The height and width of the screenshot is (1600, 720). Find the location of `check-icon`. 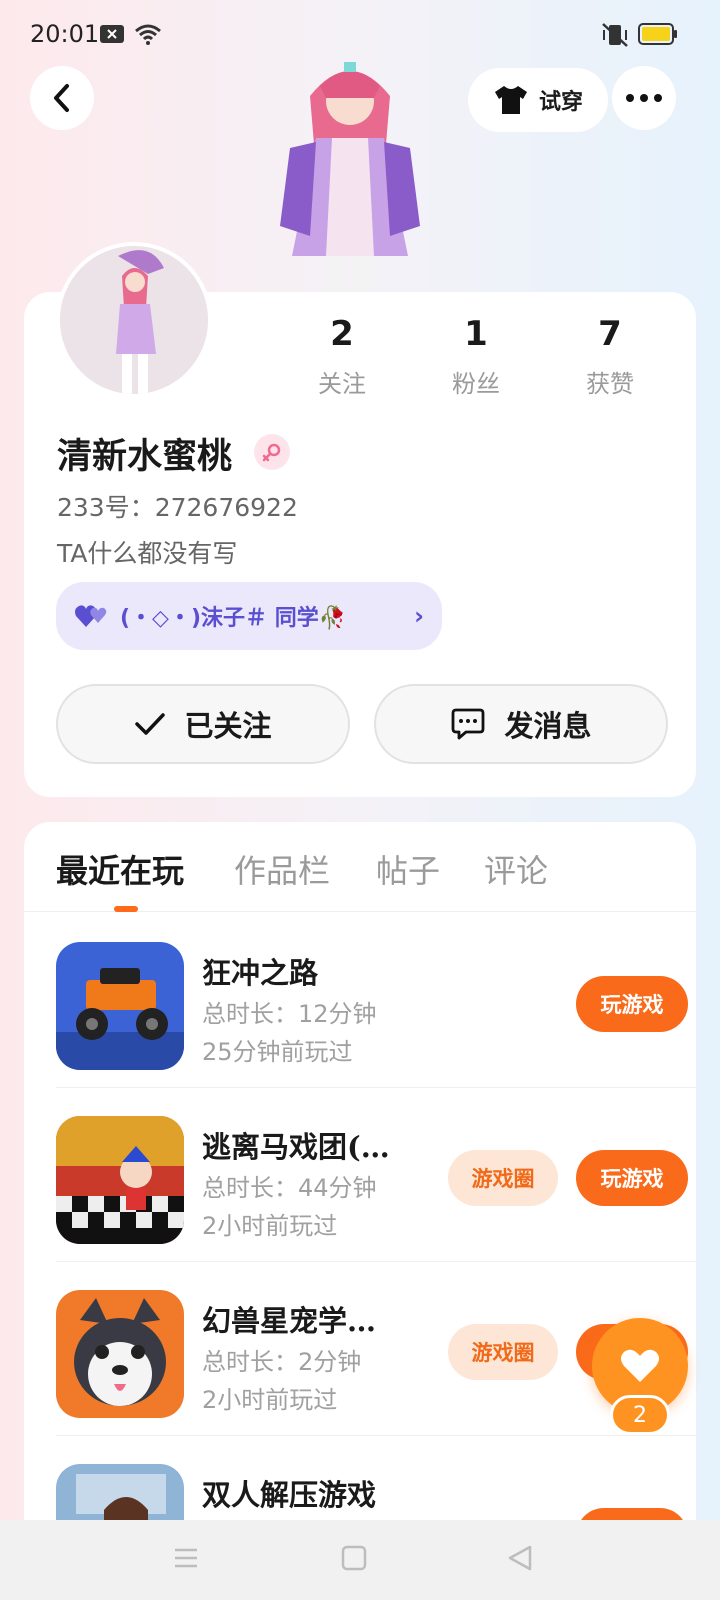

check-icon is located at coordinates (150, 724).